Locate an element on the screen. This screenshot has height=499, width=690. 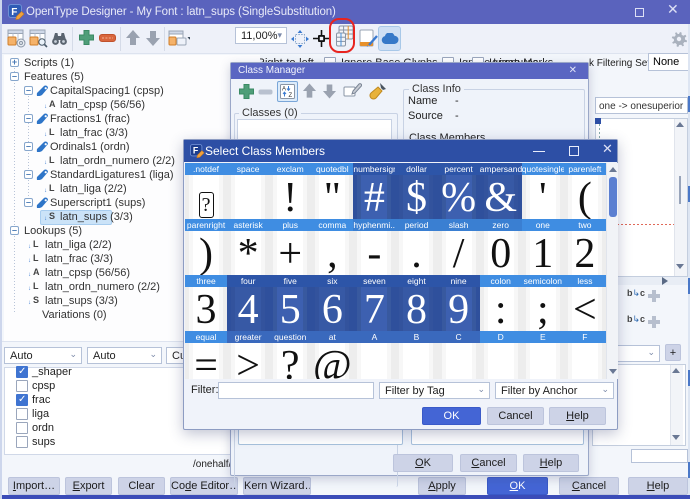
svg-text: Z is located at coordinates (291, 96).